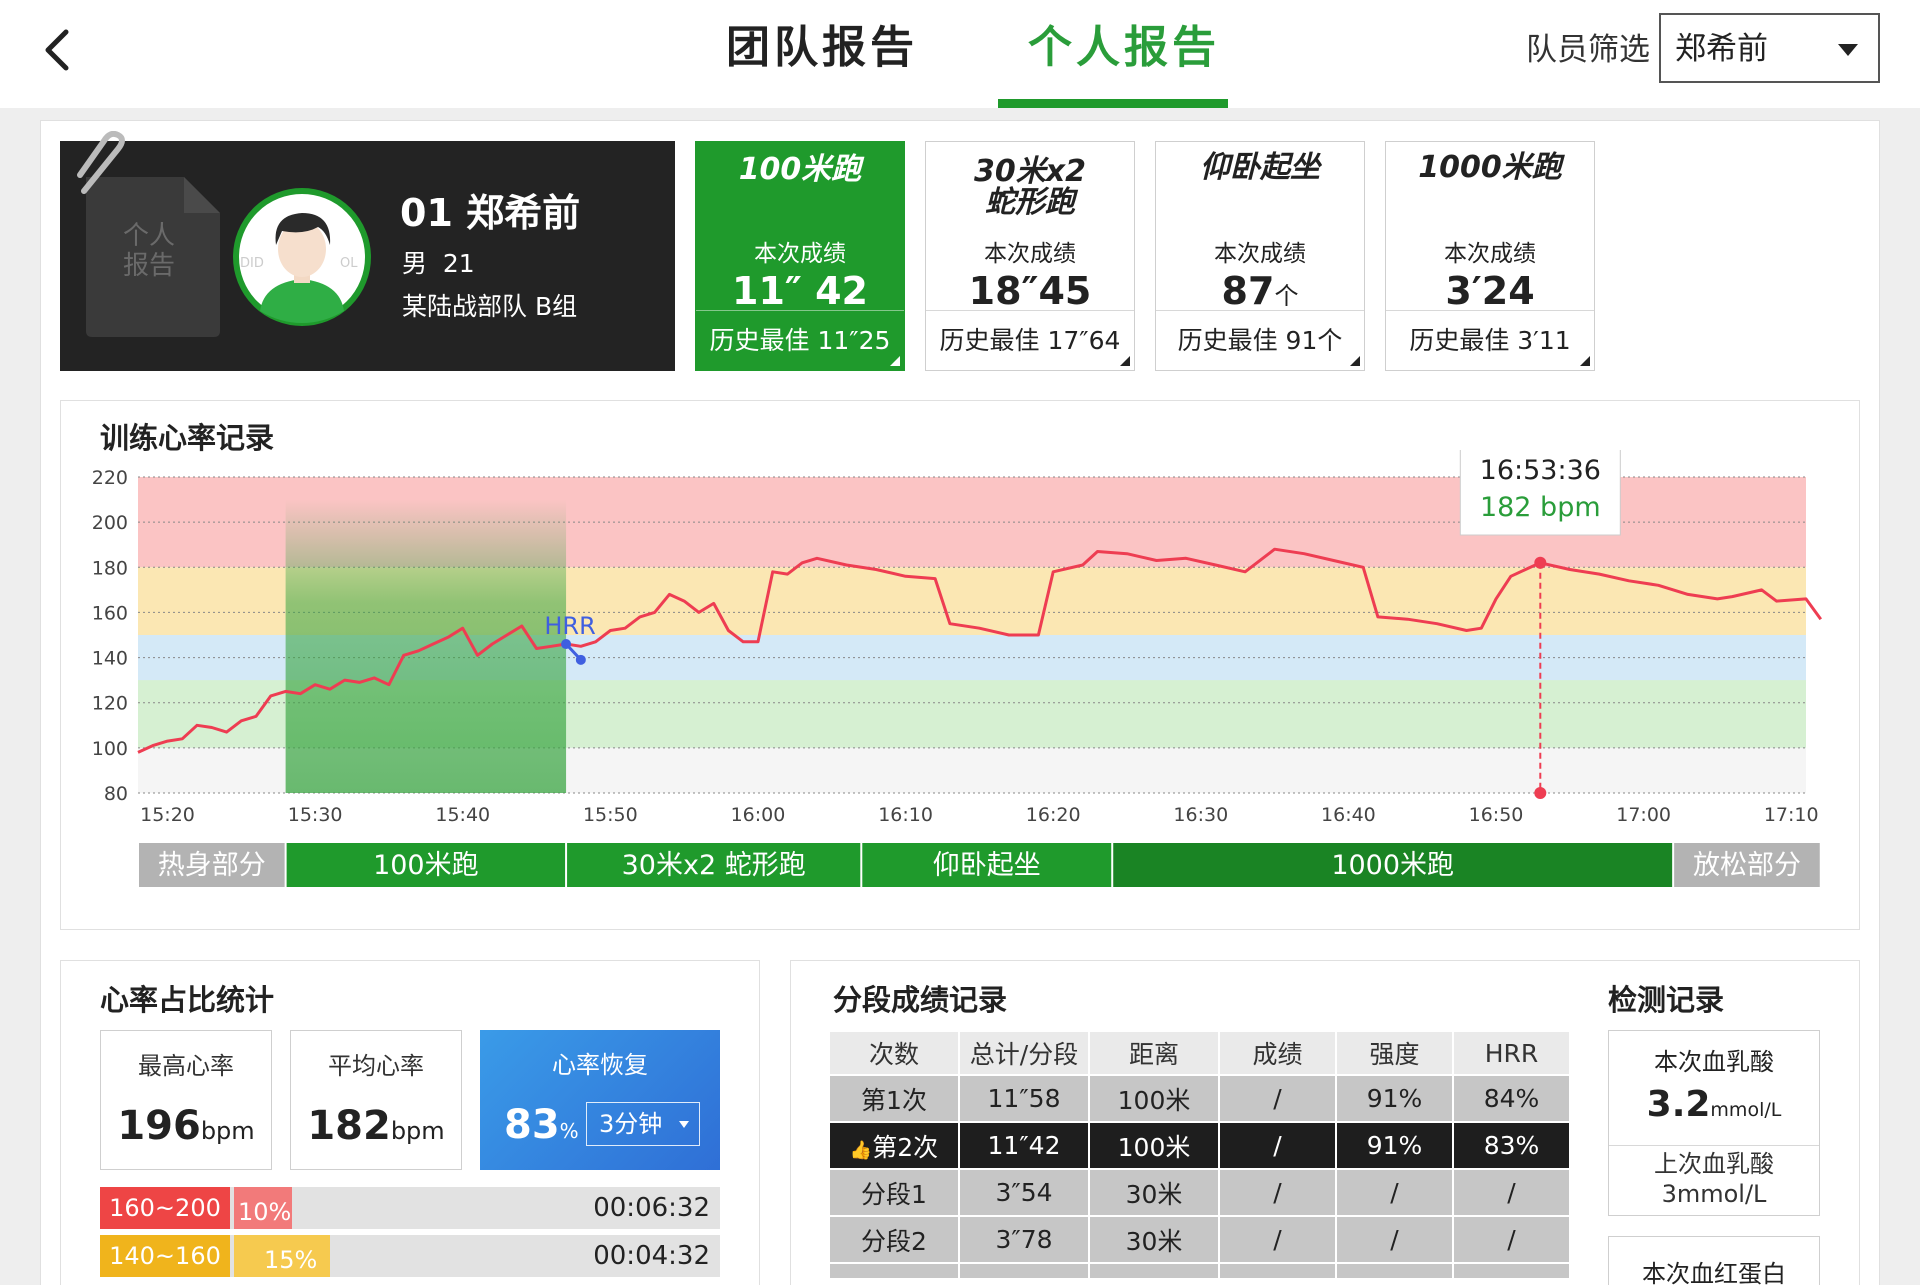 Image resolution: width=1920 pixels, height=1285 pixels. I want to click on phase-label: 1000米跑, so click(1392, 865).